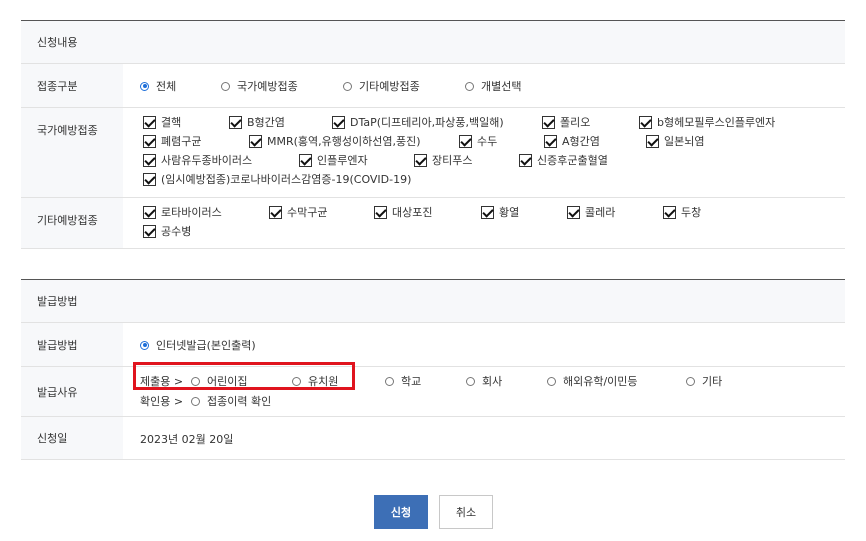 This screenshot has height=541, width=866. What do you see at coordinates (500, 212) in the screenshot?
I see `checkbox-item: 황열` at bounding box center [500, 212].